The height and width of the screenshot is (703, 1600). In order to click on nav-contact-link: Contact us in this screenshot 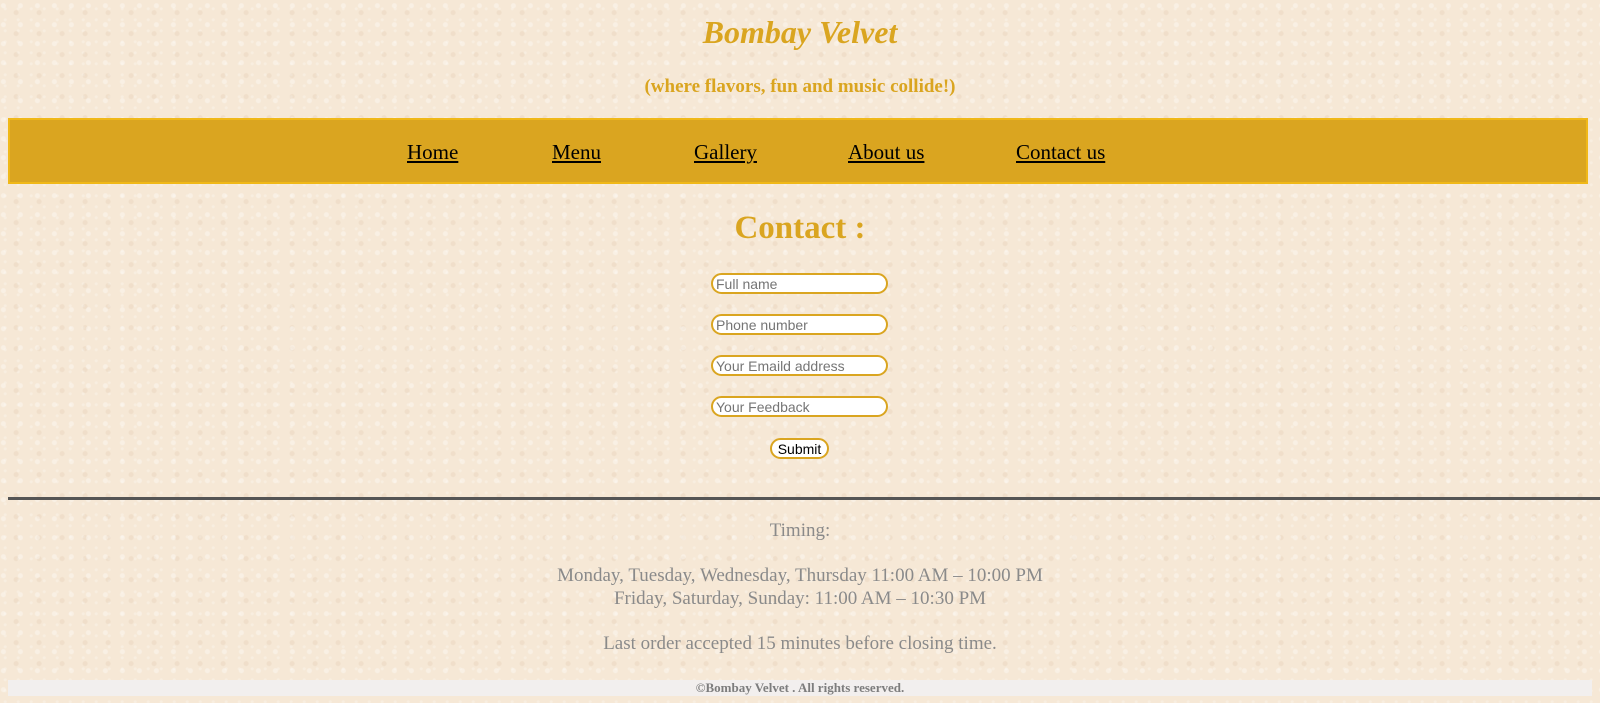, I will do `click(1060, 152)`.